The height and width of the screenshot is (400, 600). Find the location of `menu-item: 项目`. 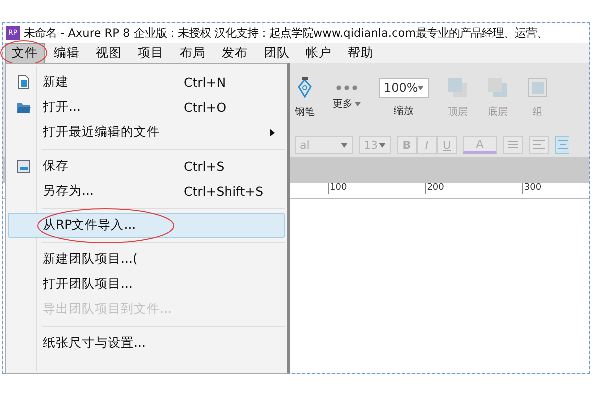

menu-item: 项目 is located at coordinates (151, 53).